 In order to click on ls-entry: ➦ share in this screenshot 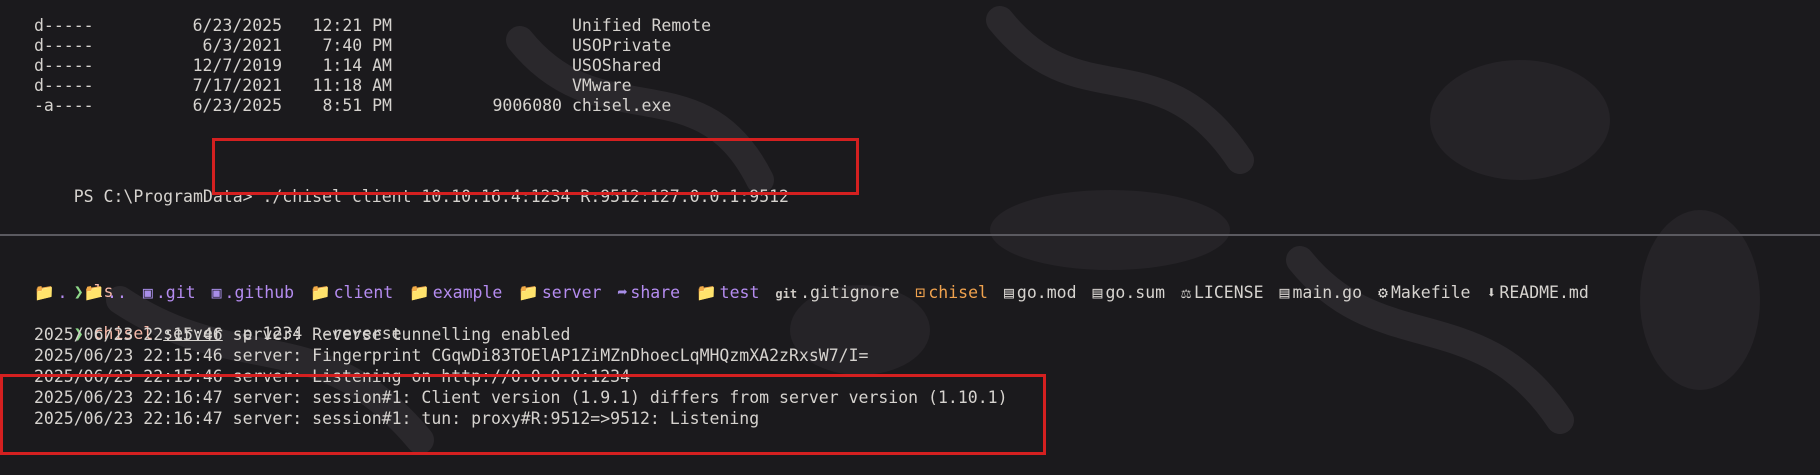, I will do `click(648, 293)`.